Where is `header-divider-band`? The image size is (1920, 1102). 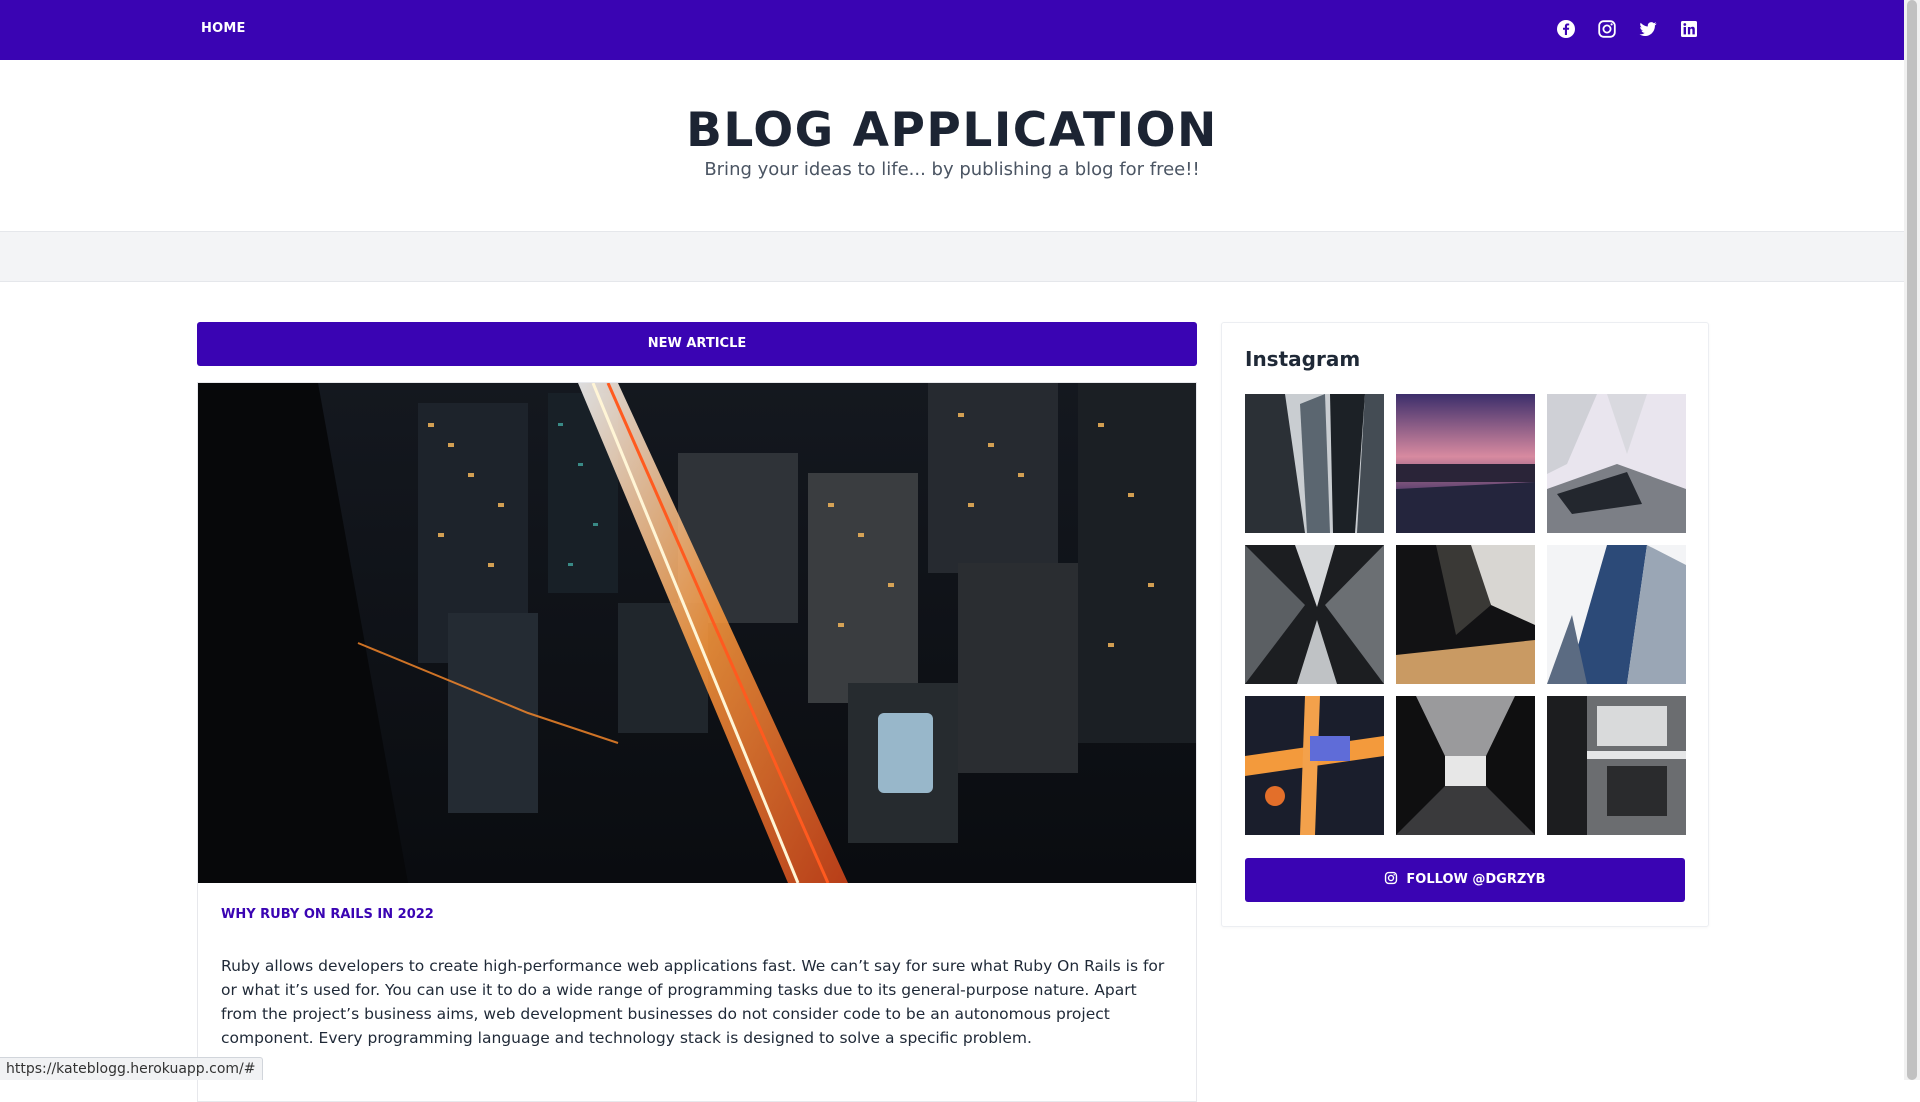 header-divider-band is located at coordinates (952, 256).